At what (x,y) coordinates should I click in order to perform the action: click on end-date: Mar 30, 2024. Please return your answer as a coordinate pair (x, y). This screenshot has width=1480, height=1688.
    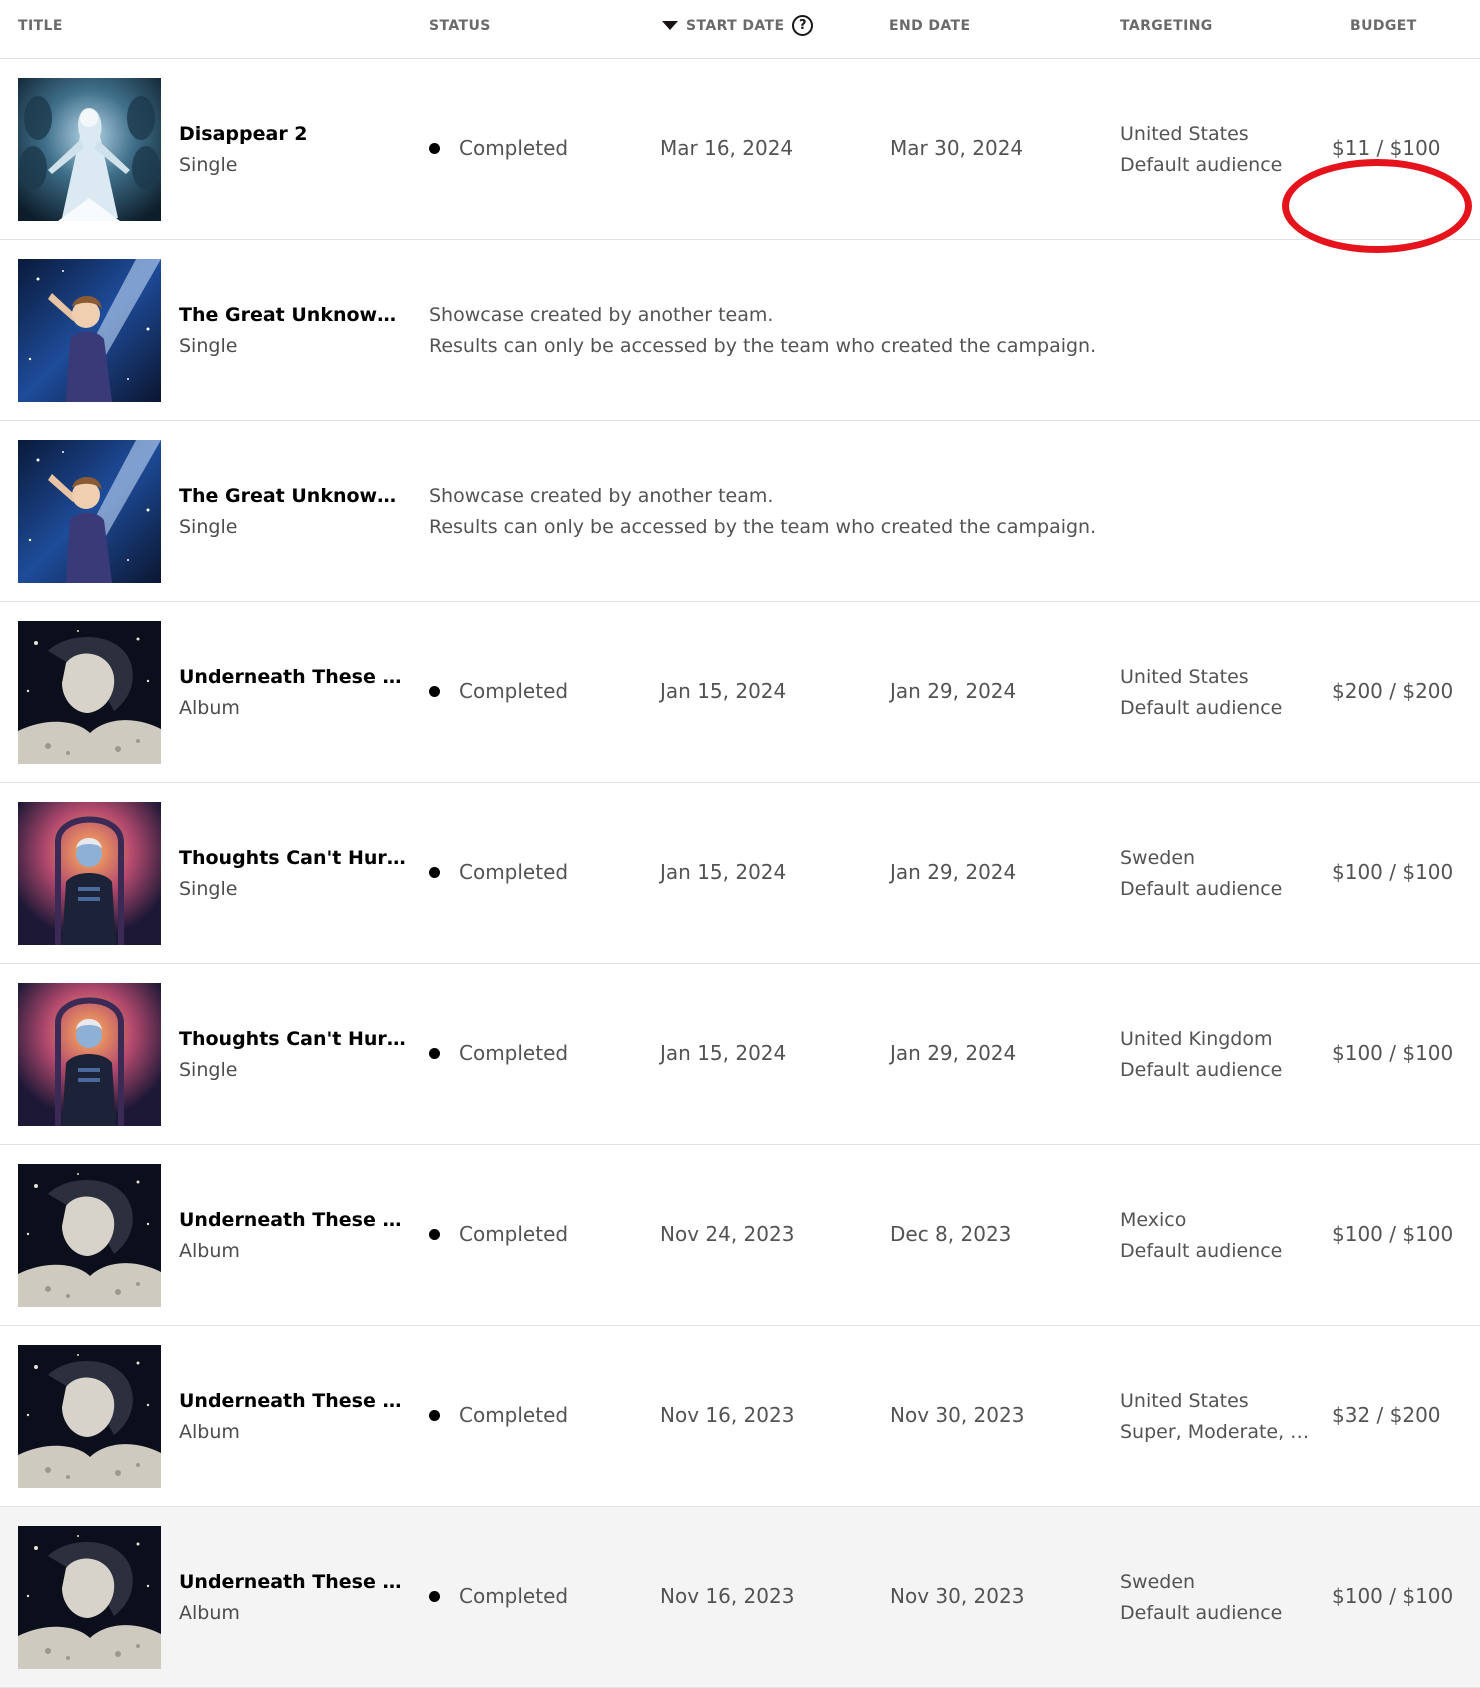
    Looking at the image, I should click on (957, 148).